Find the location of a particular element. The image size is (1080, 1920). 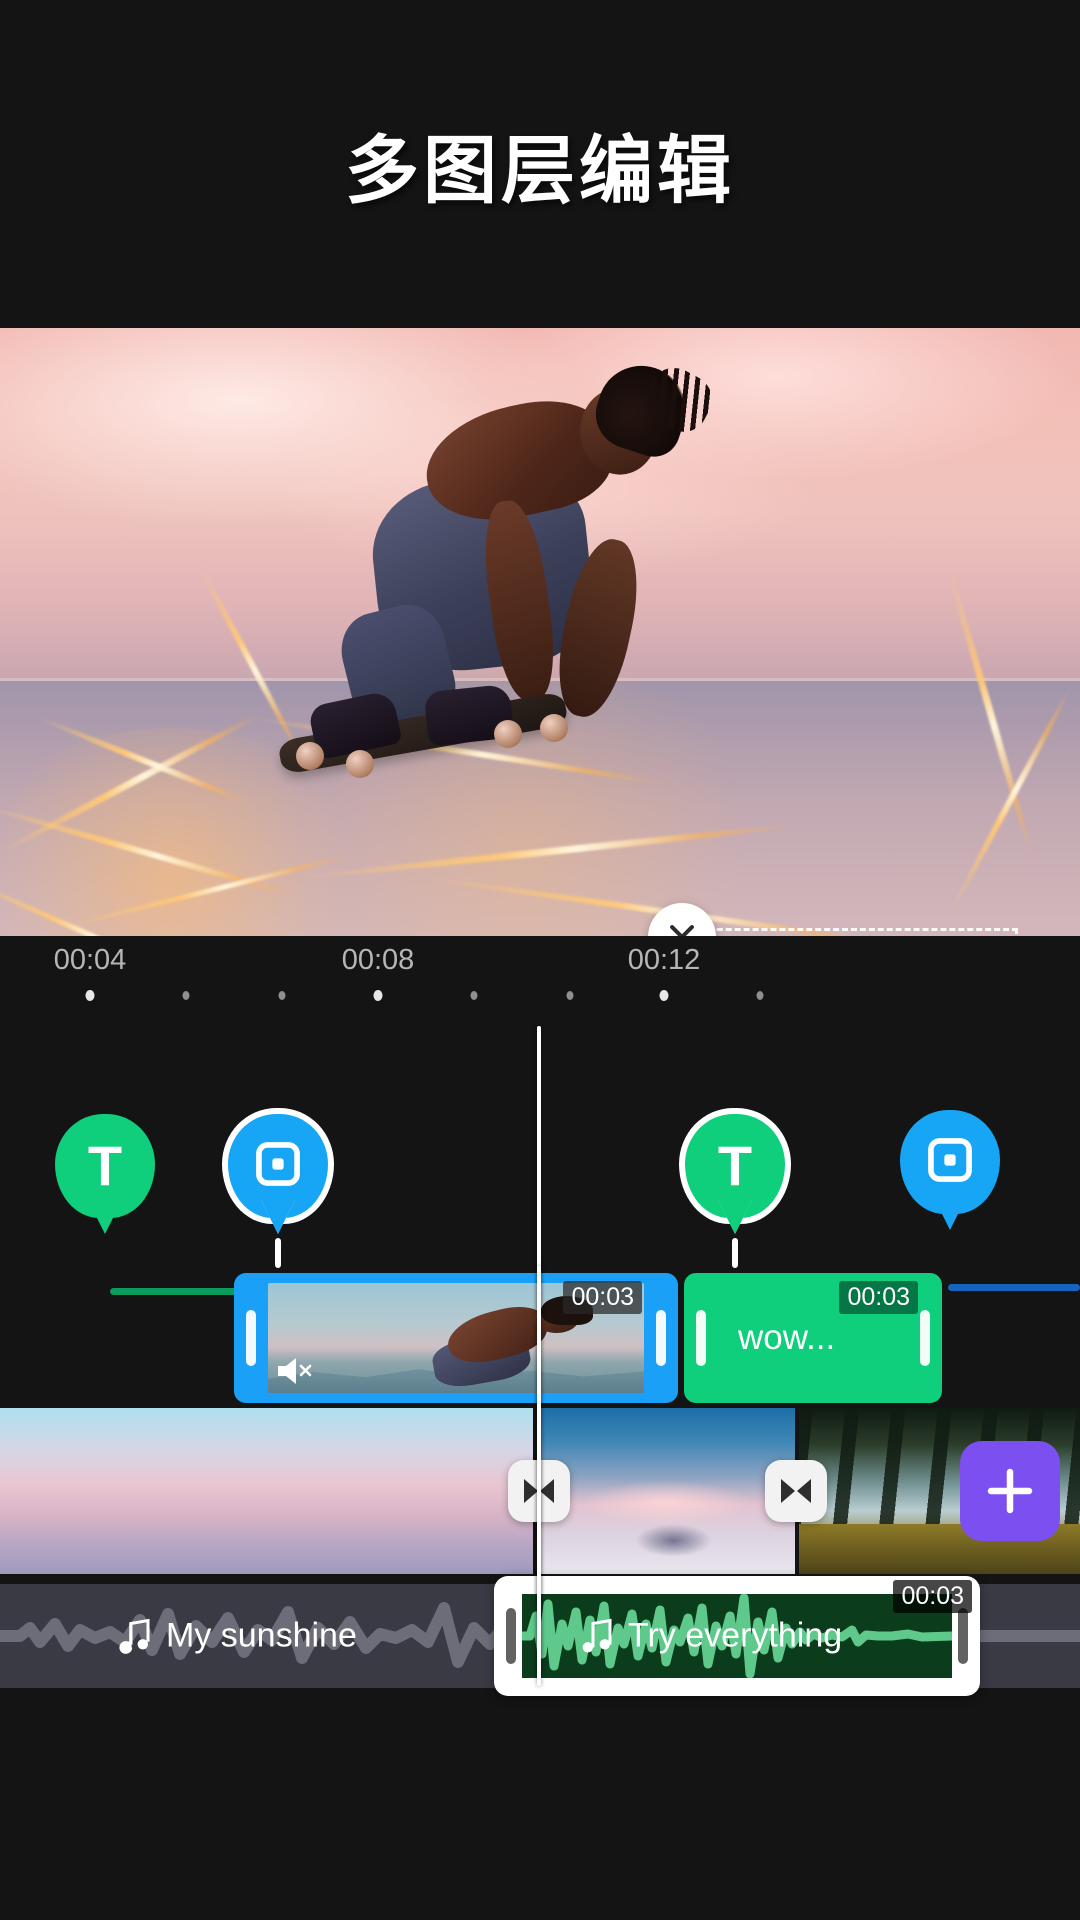

audio-selected-label: Try everything is located at coordinates (711, 1636).